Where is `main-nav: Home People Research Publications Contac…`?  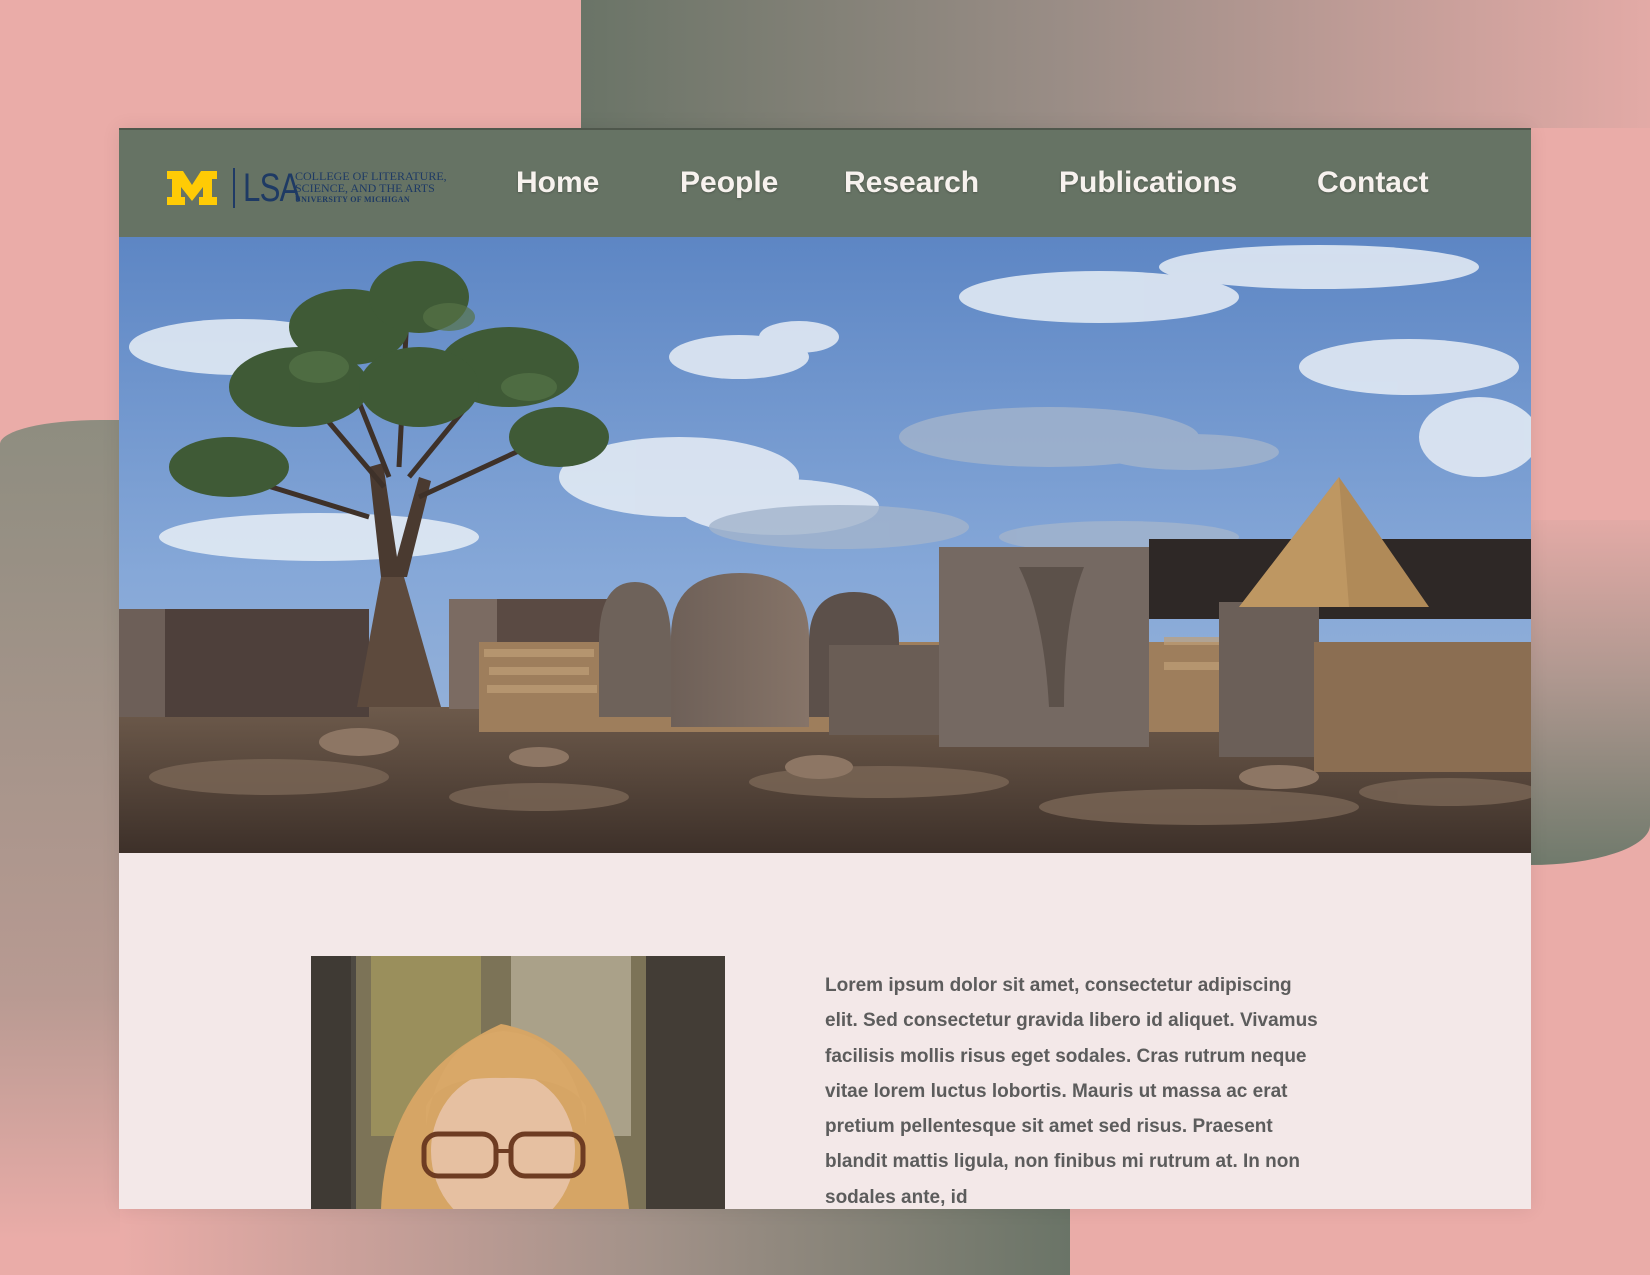 main-nav: Home People Research Publications Contac… is located at coordinates (825, 184).